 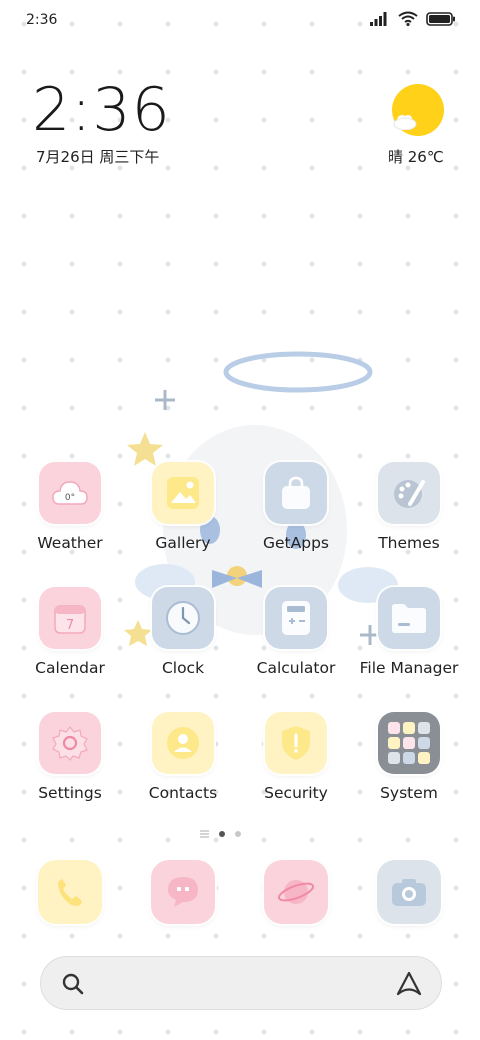 I want to click on page-indicator, so click(x=240, y=834).